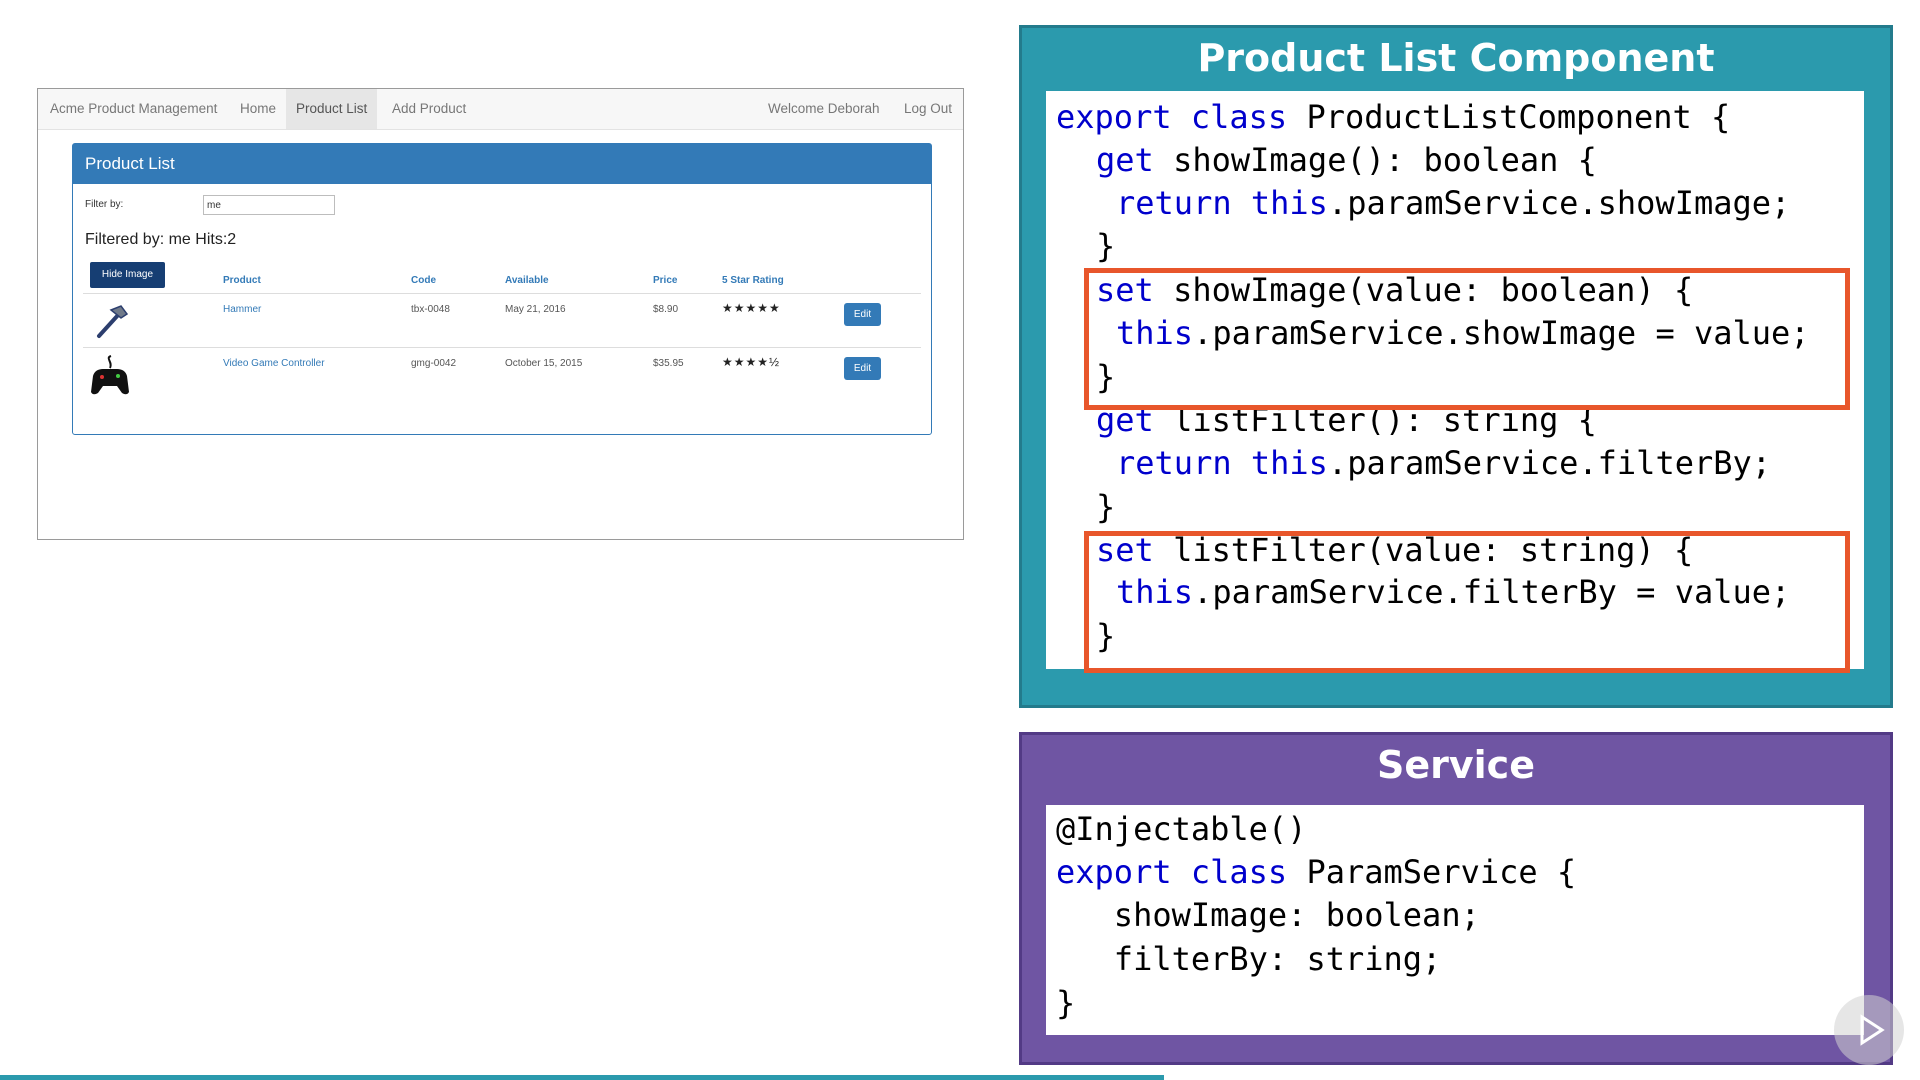 The width and height of the screenshot is (1920, 1080). I want to click on column-header-rating: 5 Star Rating, so click(753, 280).